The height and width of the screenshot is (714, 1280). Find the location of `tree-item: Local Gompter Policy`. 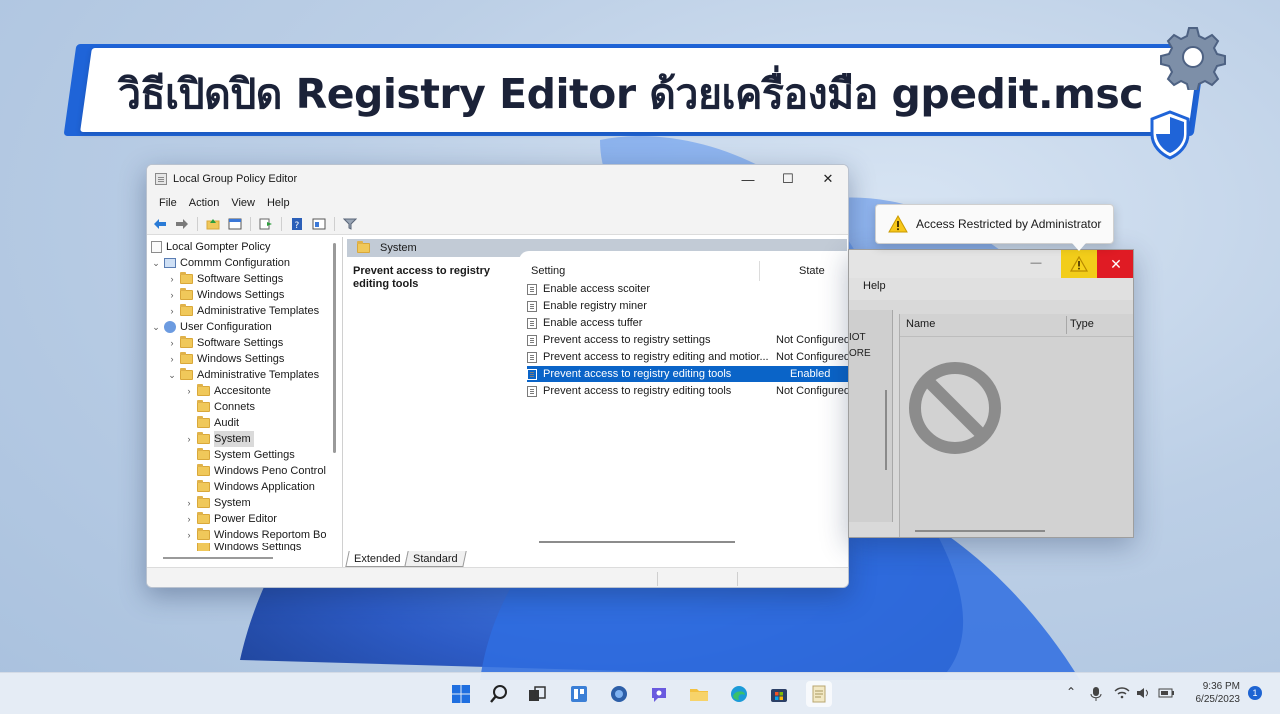

tree-item: Local Gompter Policy is located at coordinates (211, 247).